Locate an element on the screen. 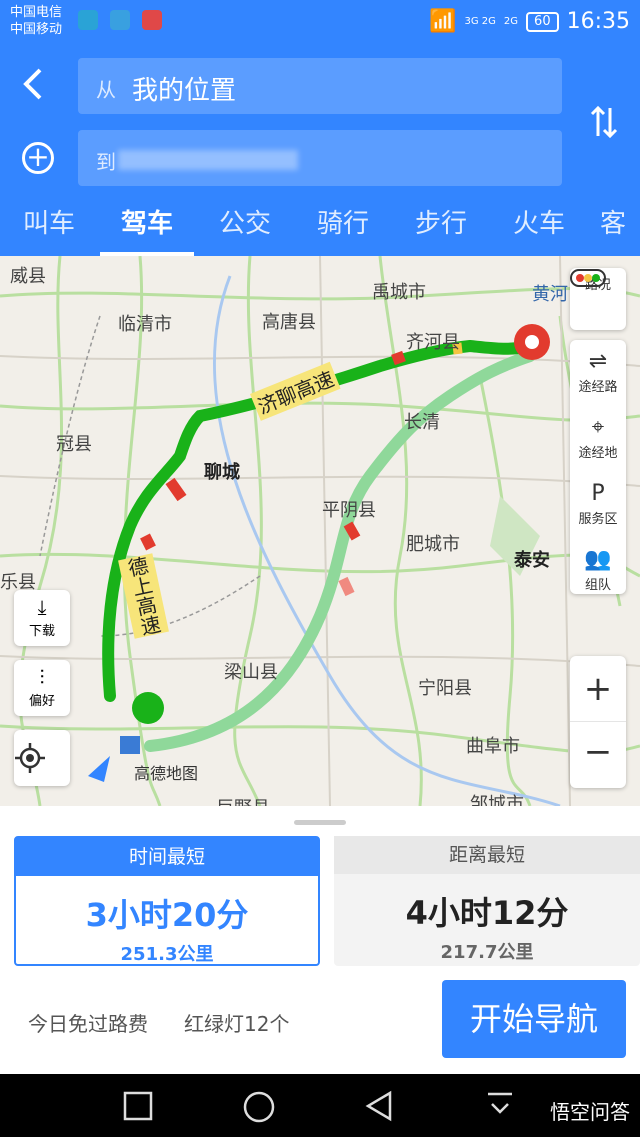 The height and width of the screenshot is (1137, 640). add-waypoint-button: + is located at coordinates (38, 158).